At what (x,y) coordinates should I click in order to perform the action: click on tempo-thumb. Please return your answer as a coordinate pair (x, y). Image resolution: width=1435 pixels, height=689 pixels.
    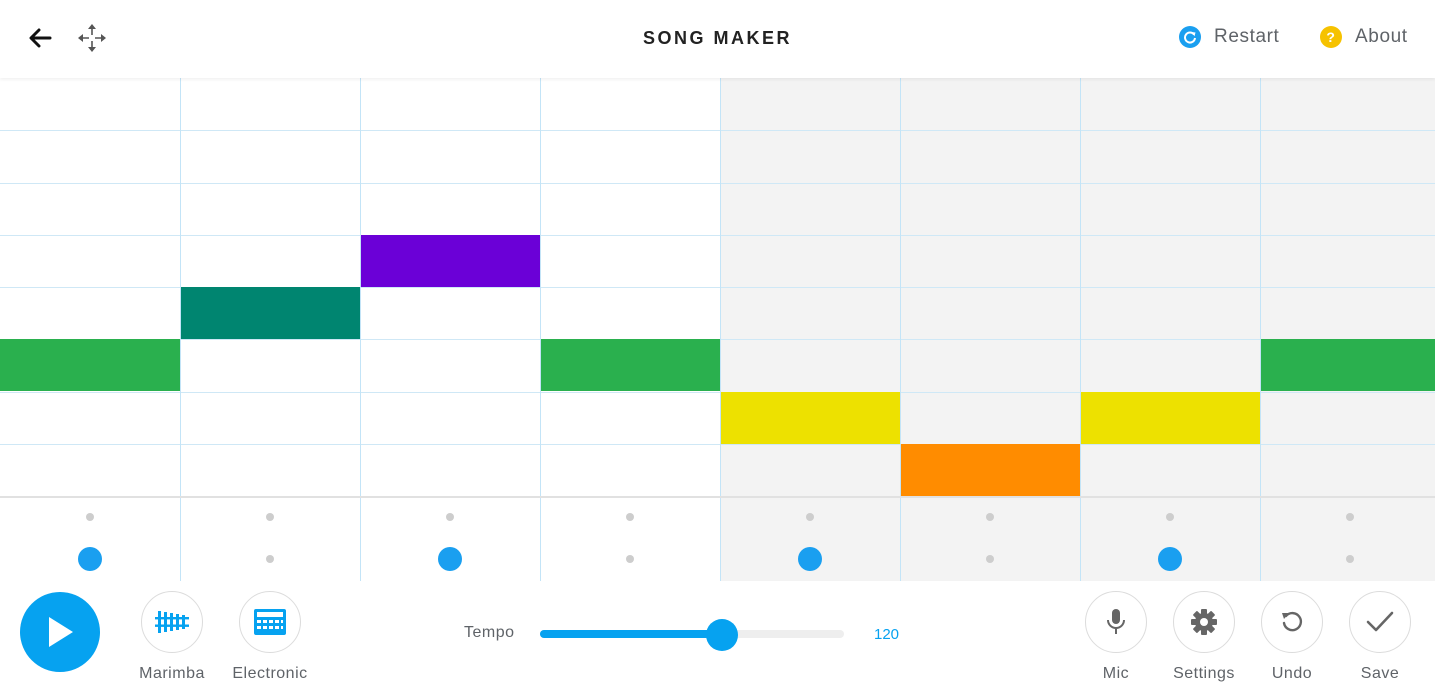
    Looking at the image, I should click on (722, 635).